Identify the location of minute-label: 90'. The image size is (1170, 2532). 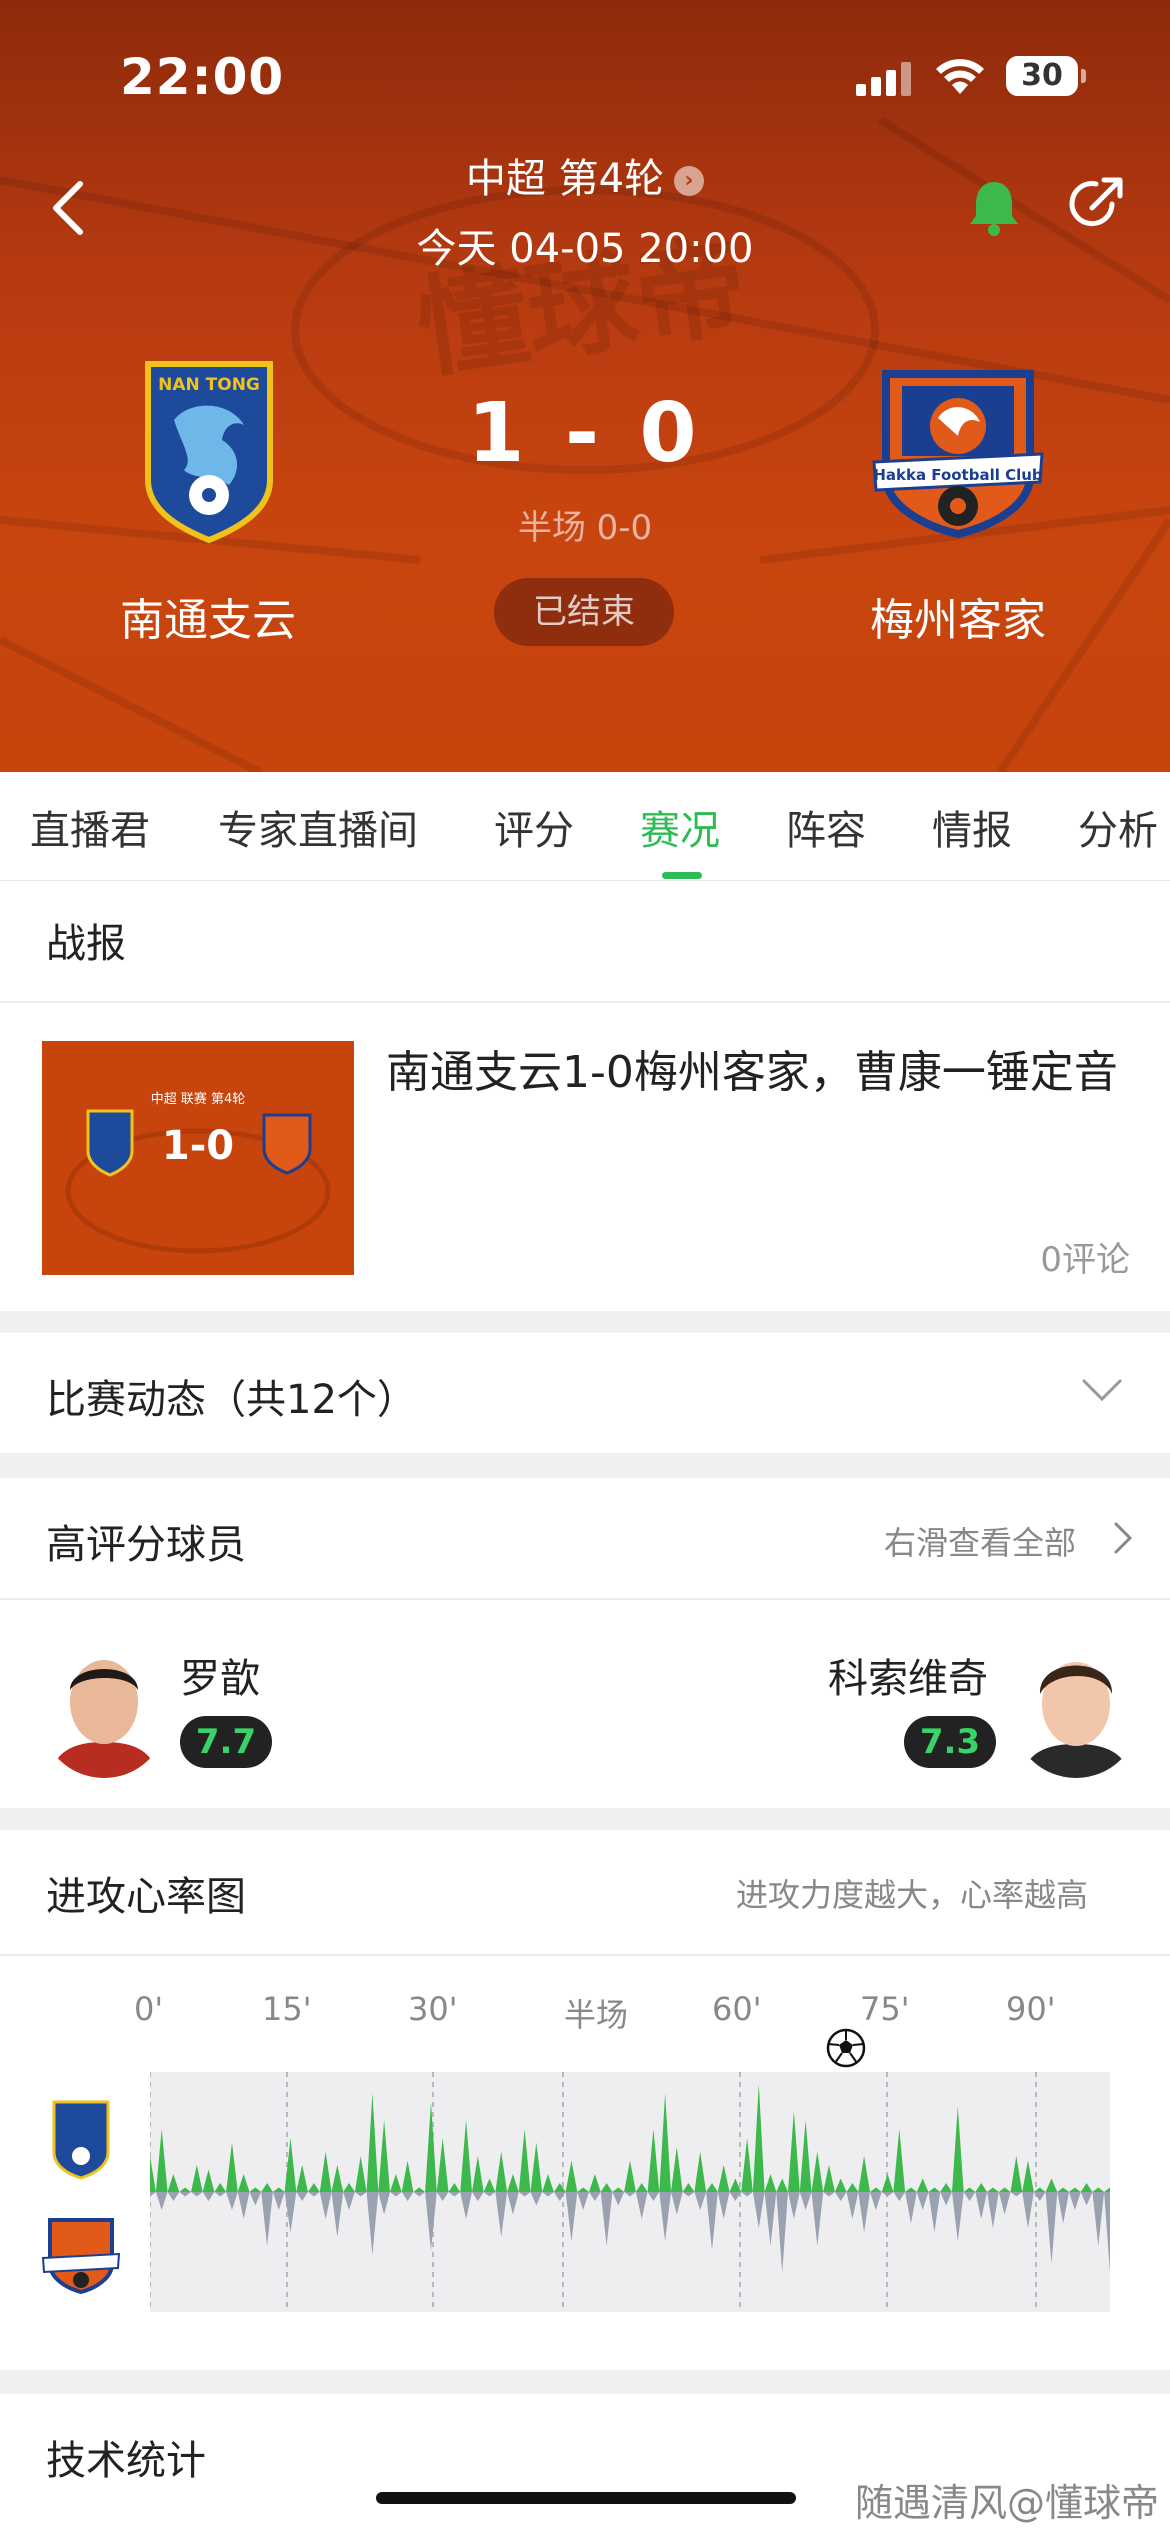
(1031, 2009).